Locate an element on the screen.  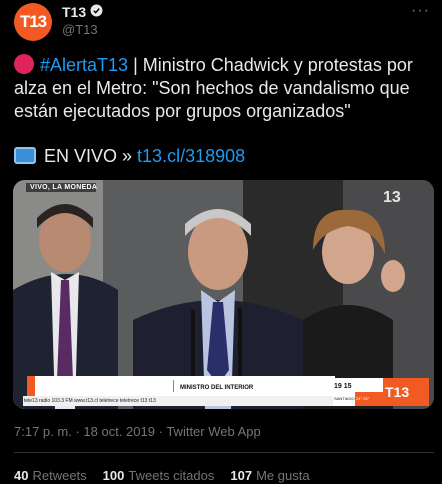
hashtag-link: #AlertaT13 is located at coordinates (84, 65).